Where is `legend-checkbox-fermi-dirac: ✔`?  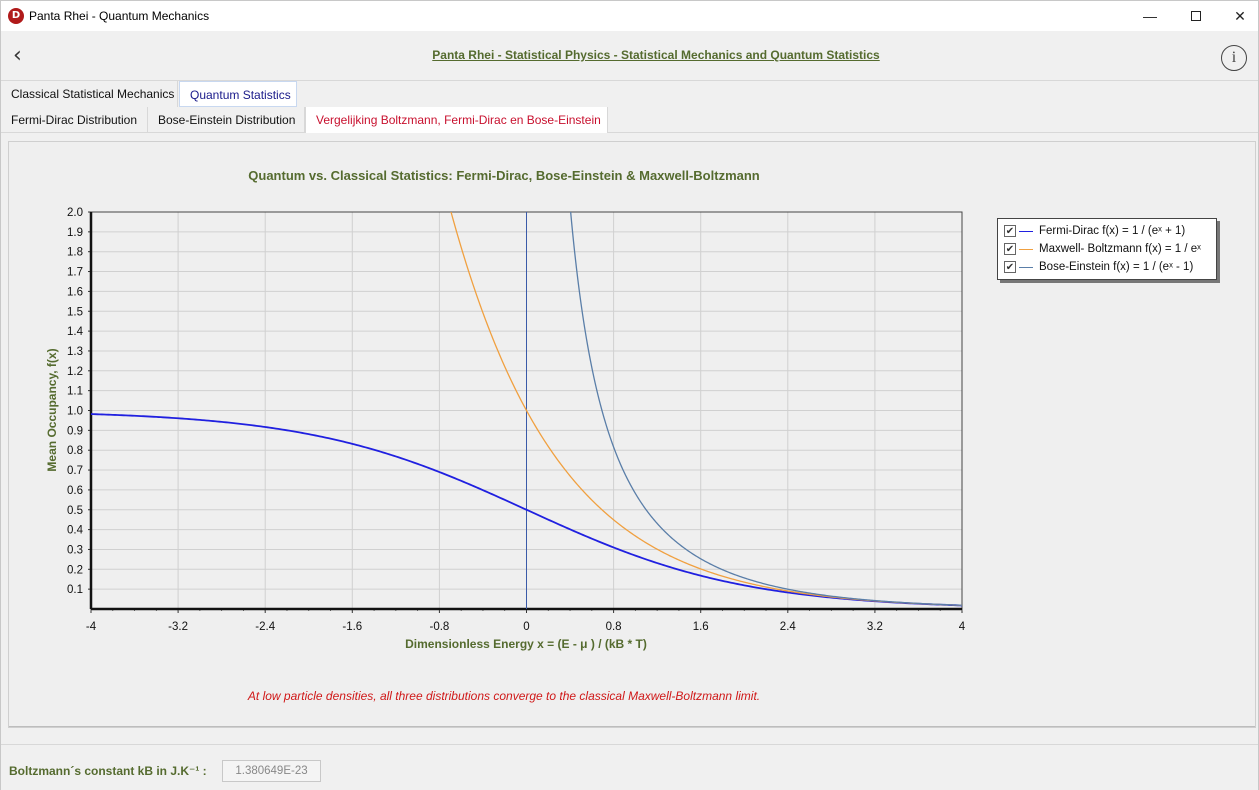
legend-checkbox-fermi-dirac: ✔ is located at coordinates (1010, 231).